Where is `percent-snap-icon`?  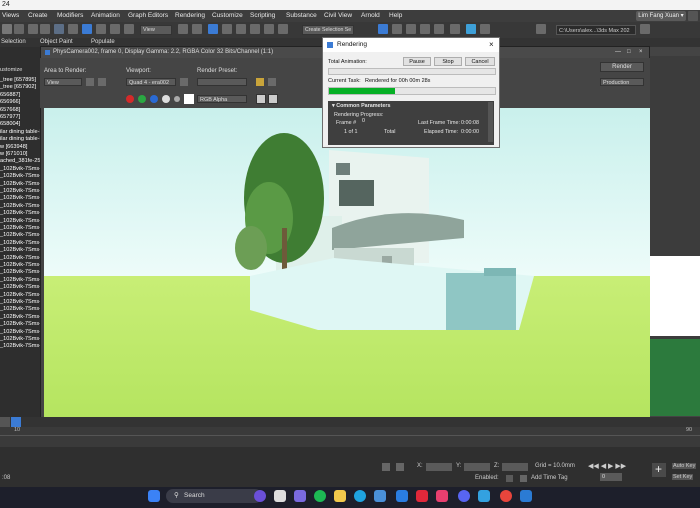
percent-snap-icon is located at coordinates (255, 29).